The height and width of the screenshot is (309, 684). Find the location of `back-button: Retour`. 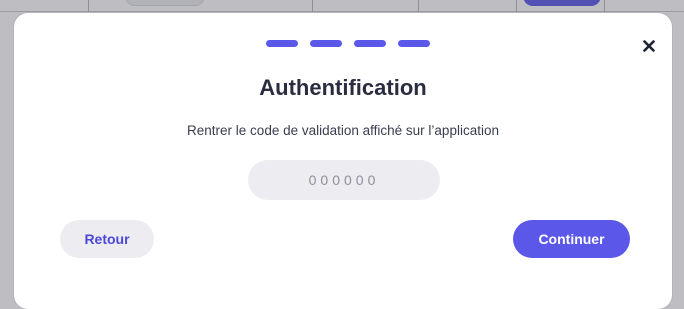

back-button: Retour is located at coordinates (107, 239).